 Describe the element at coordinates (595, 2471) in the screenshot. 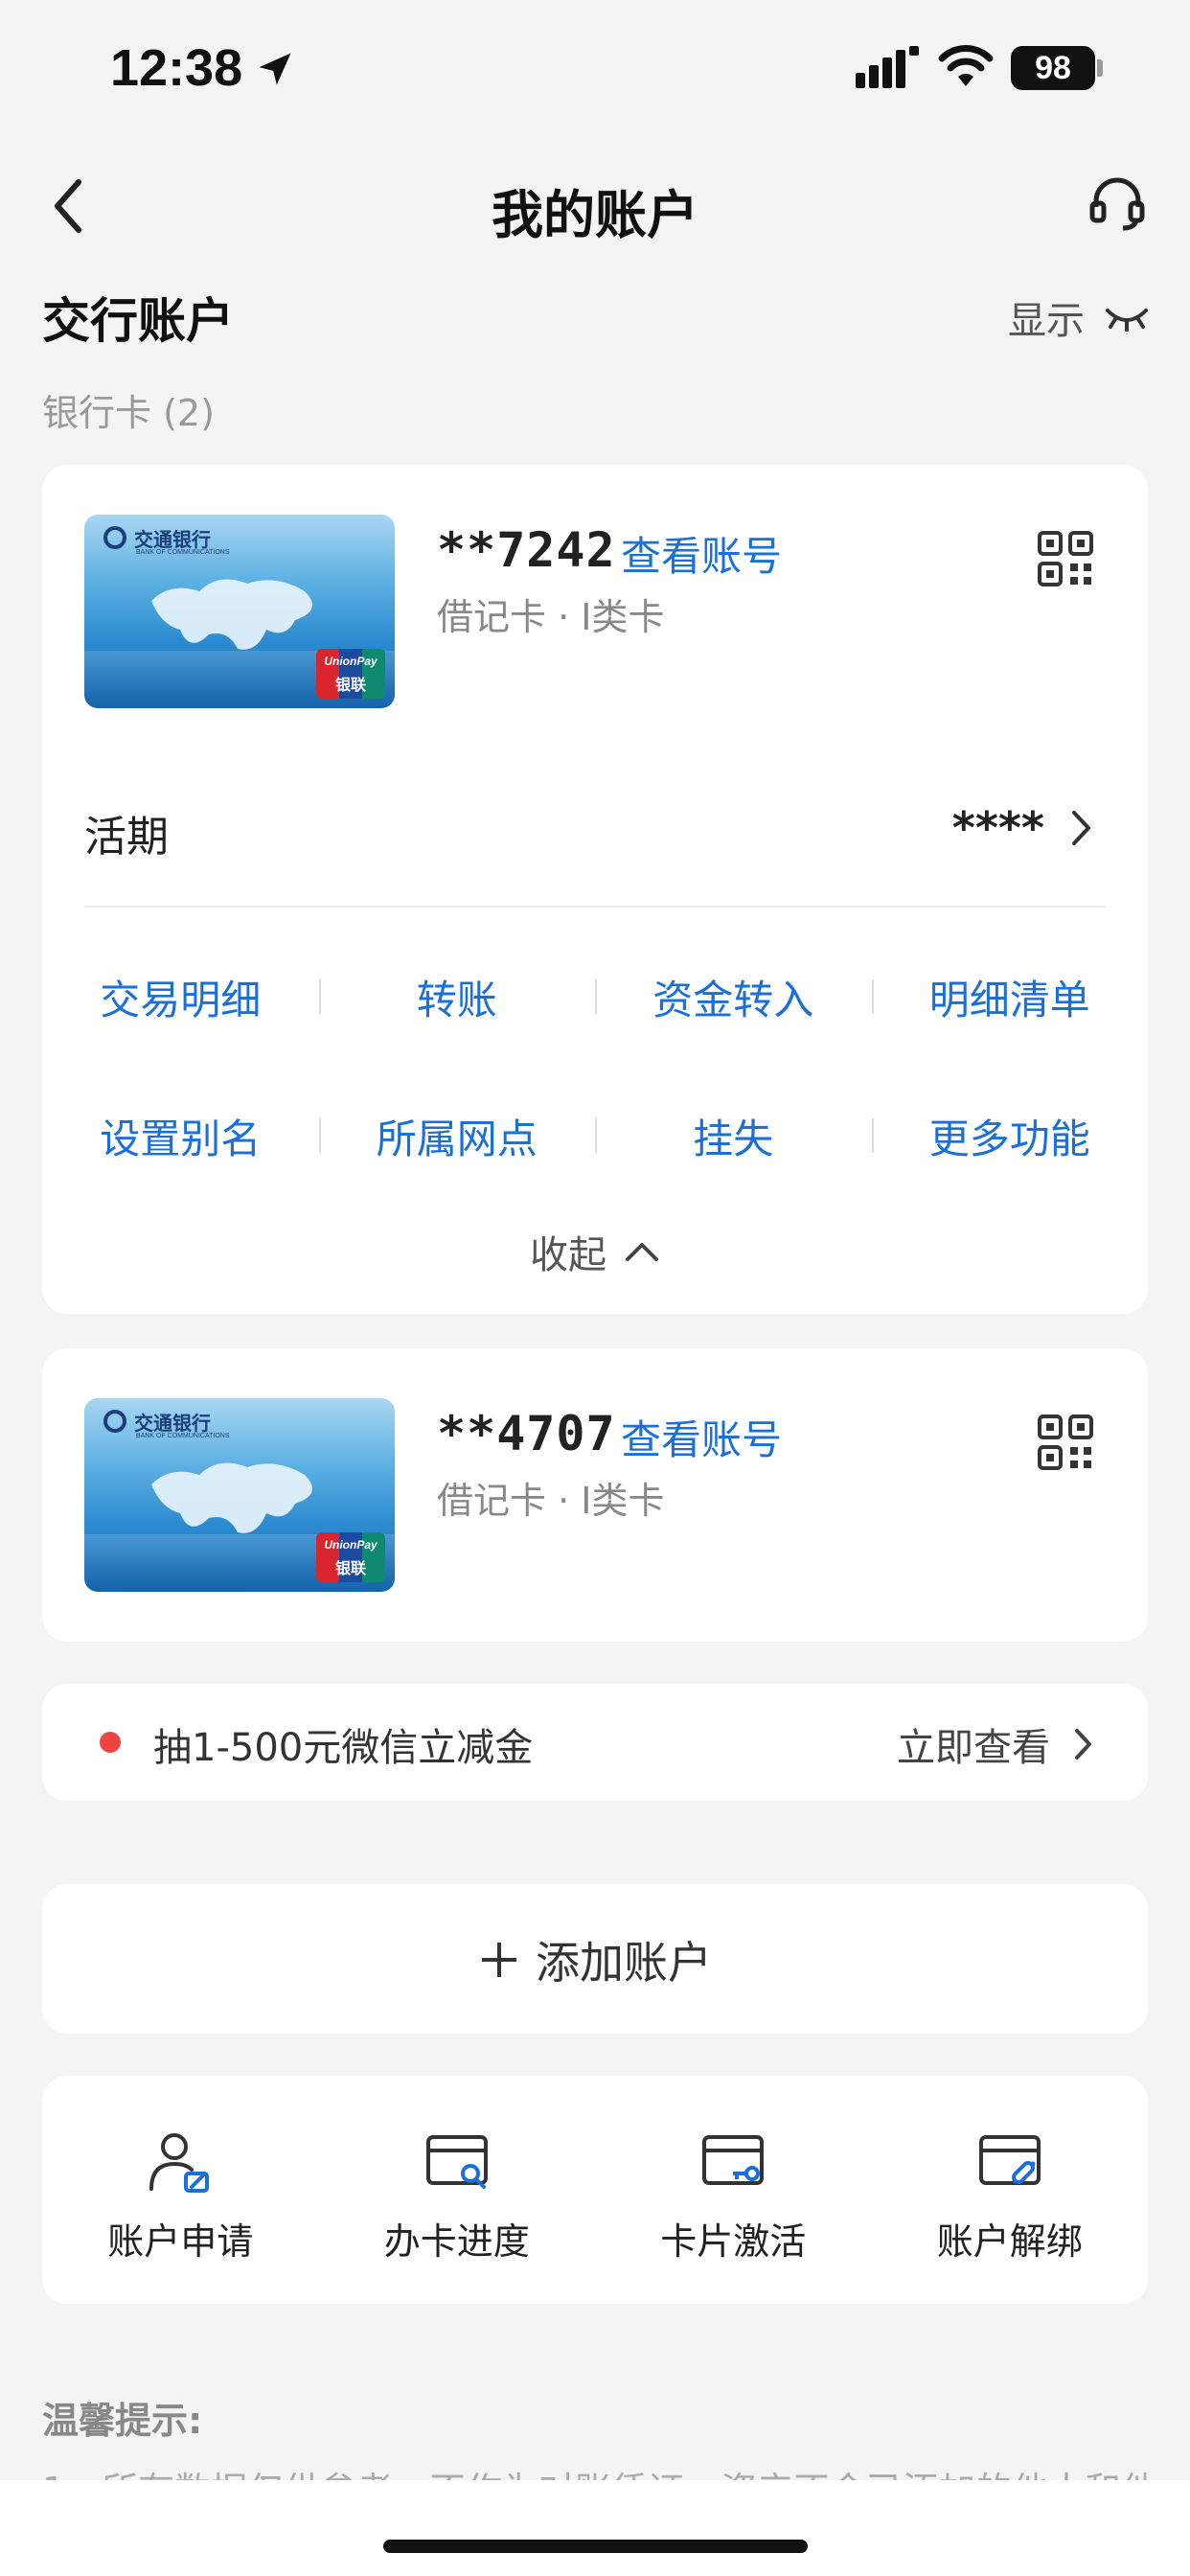

I see `tips-line-1: 1、所有数据仅供参考，不作为对账凭证。资产不含已添加的他人和他行账` at that location.